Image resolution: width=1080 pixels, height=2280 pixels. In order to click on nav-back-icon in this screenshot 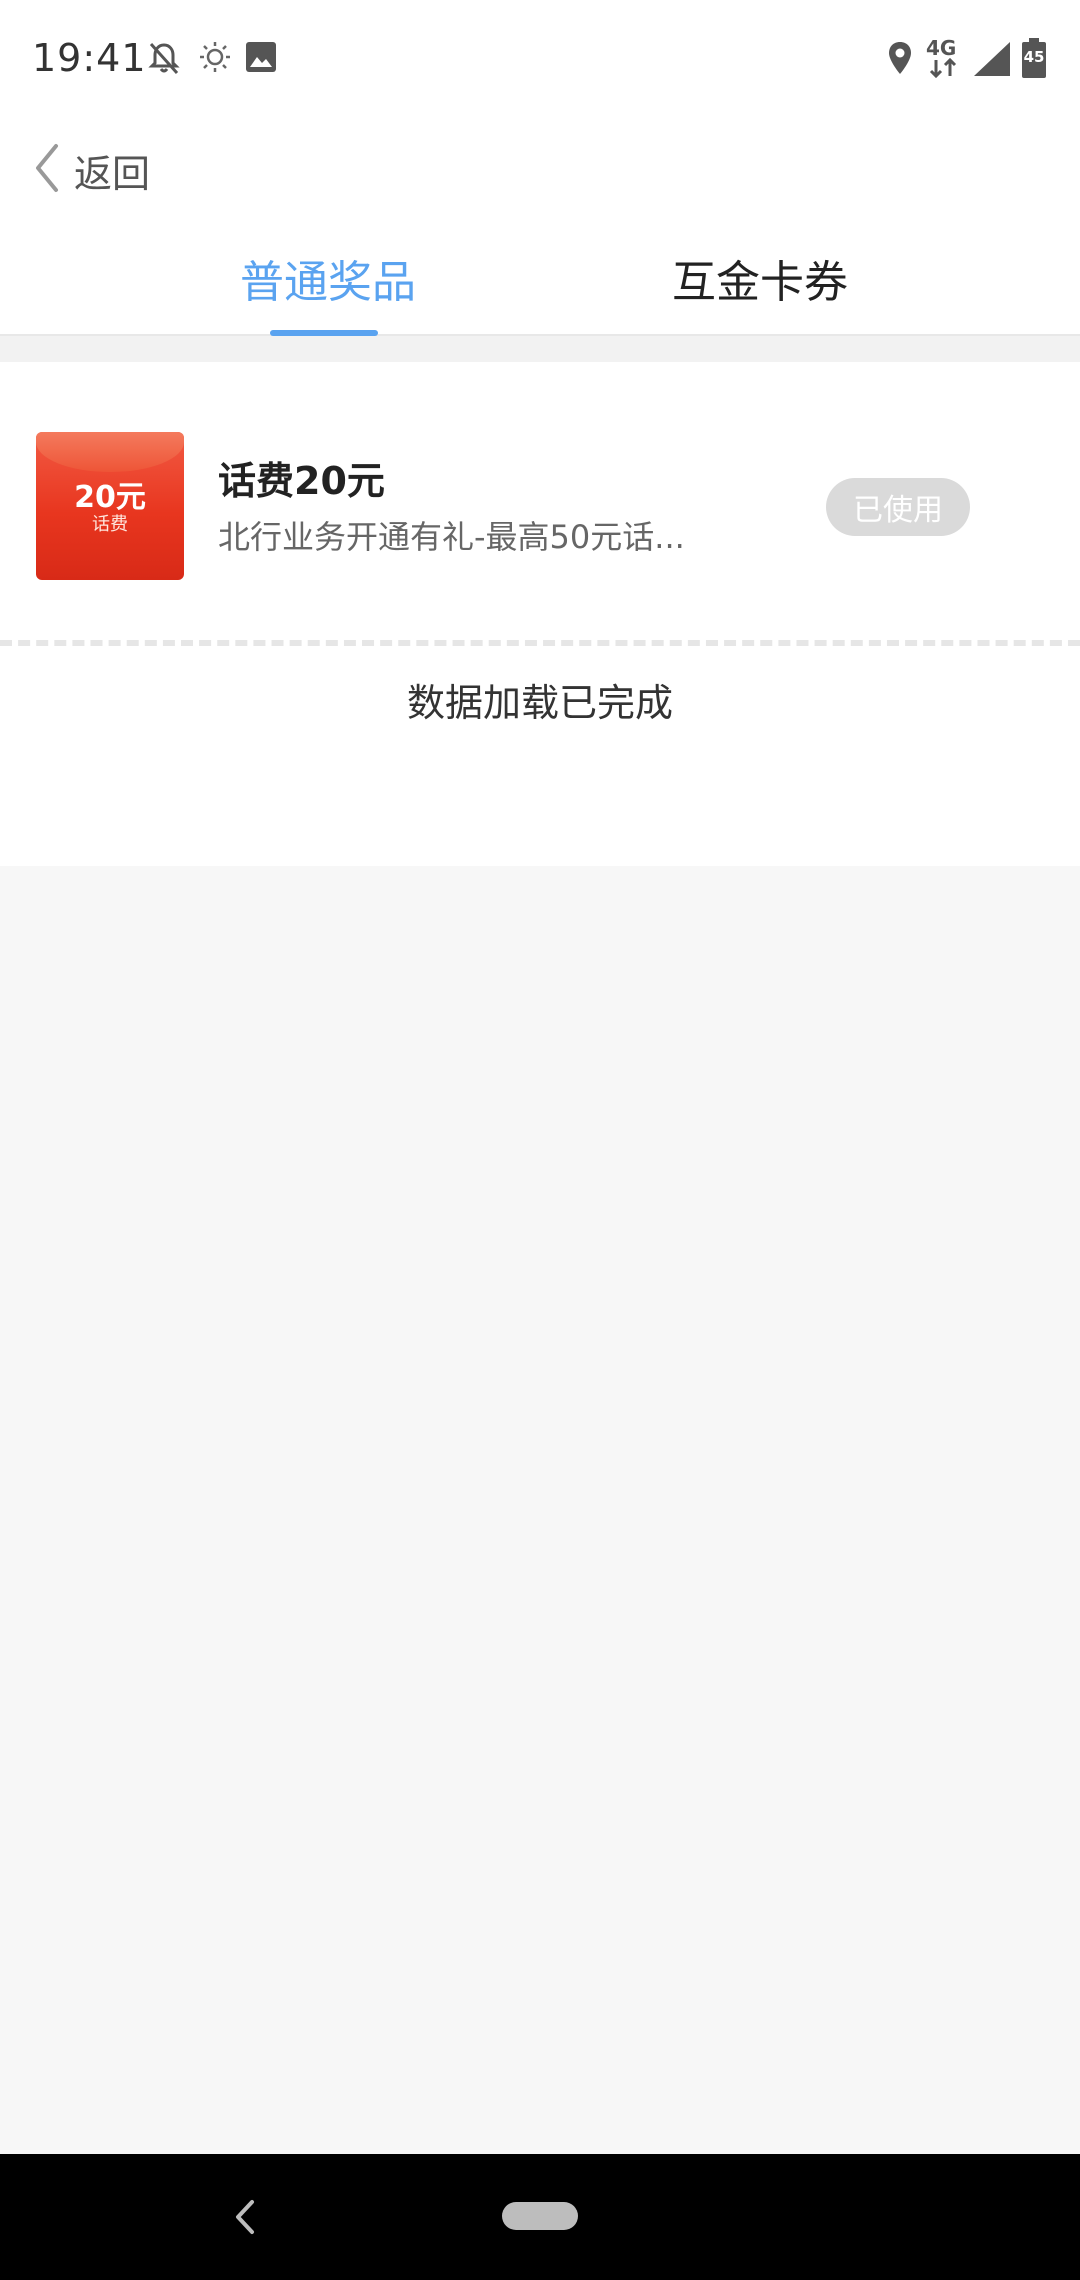, I will do `click(246, 2217)`.